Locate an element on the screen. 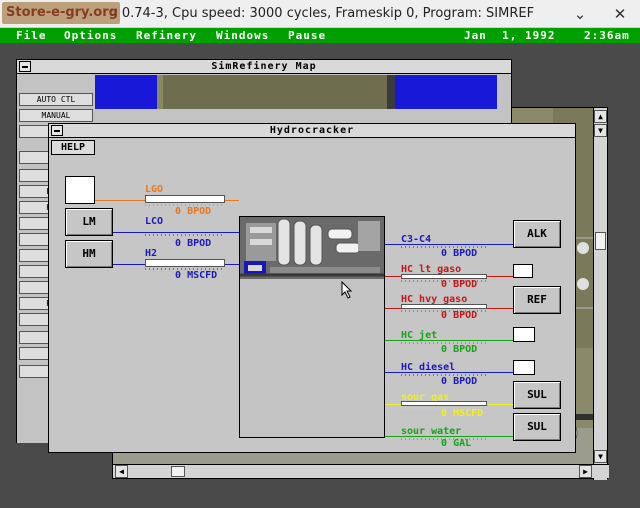 The width and height of the screenshot is (640, 508). hc-diesel-value: 0 BPOD is located at coordinates (459, 381).